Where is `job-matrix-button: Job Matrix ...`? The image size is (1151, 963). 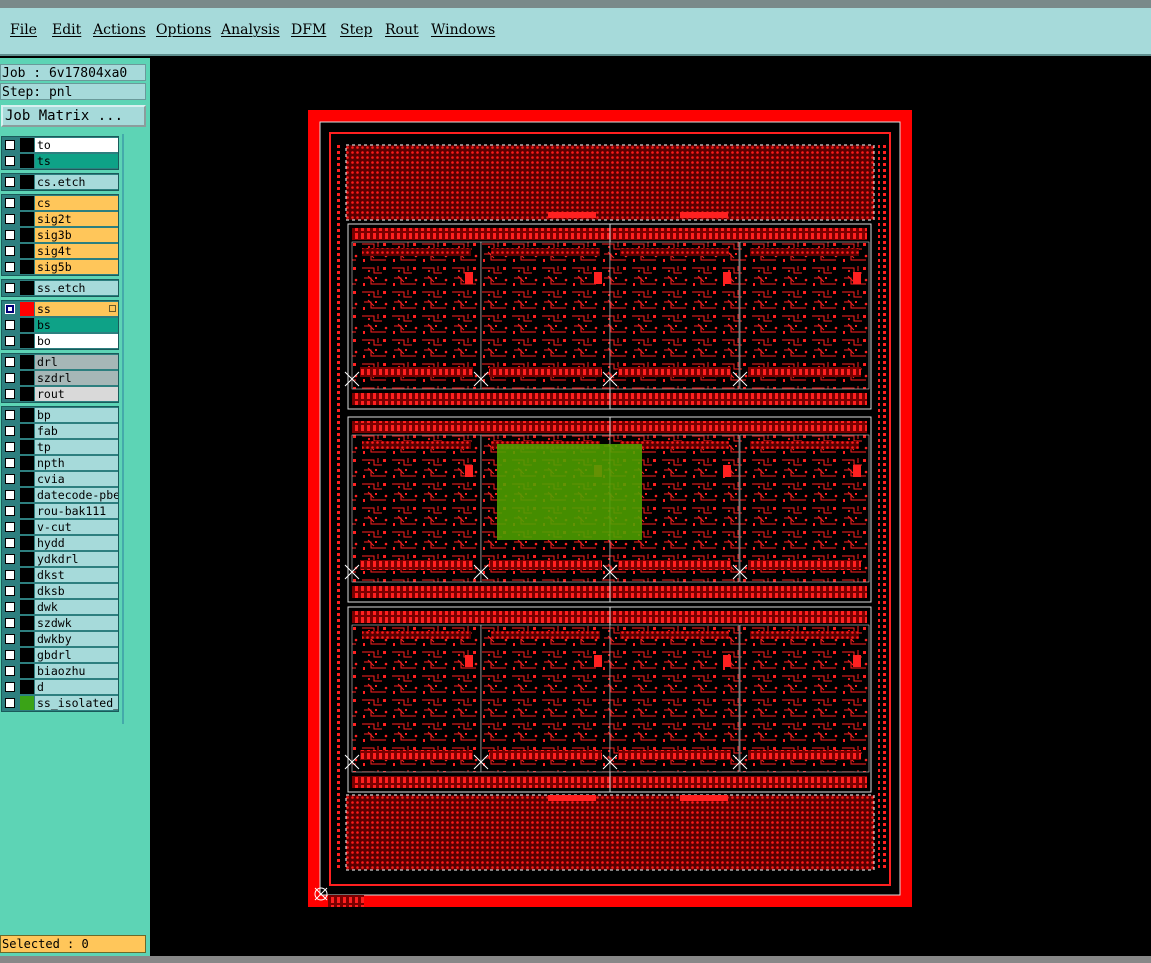
job-matrix-button: Job Matrix ... is located at coordinates (73, 116).